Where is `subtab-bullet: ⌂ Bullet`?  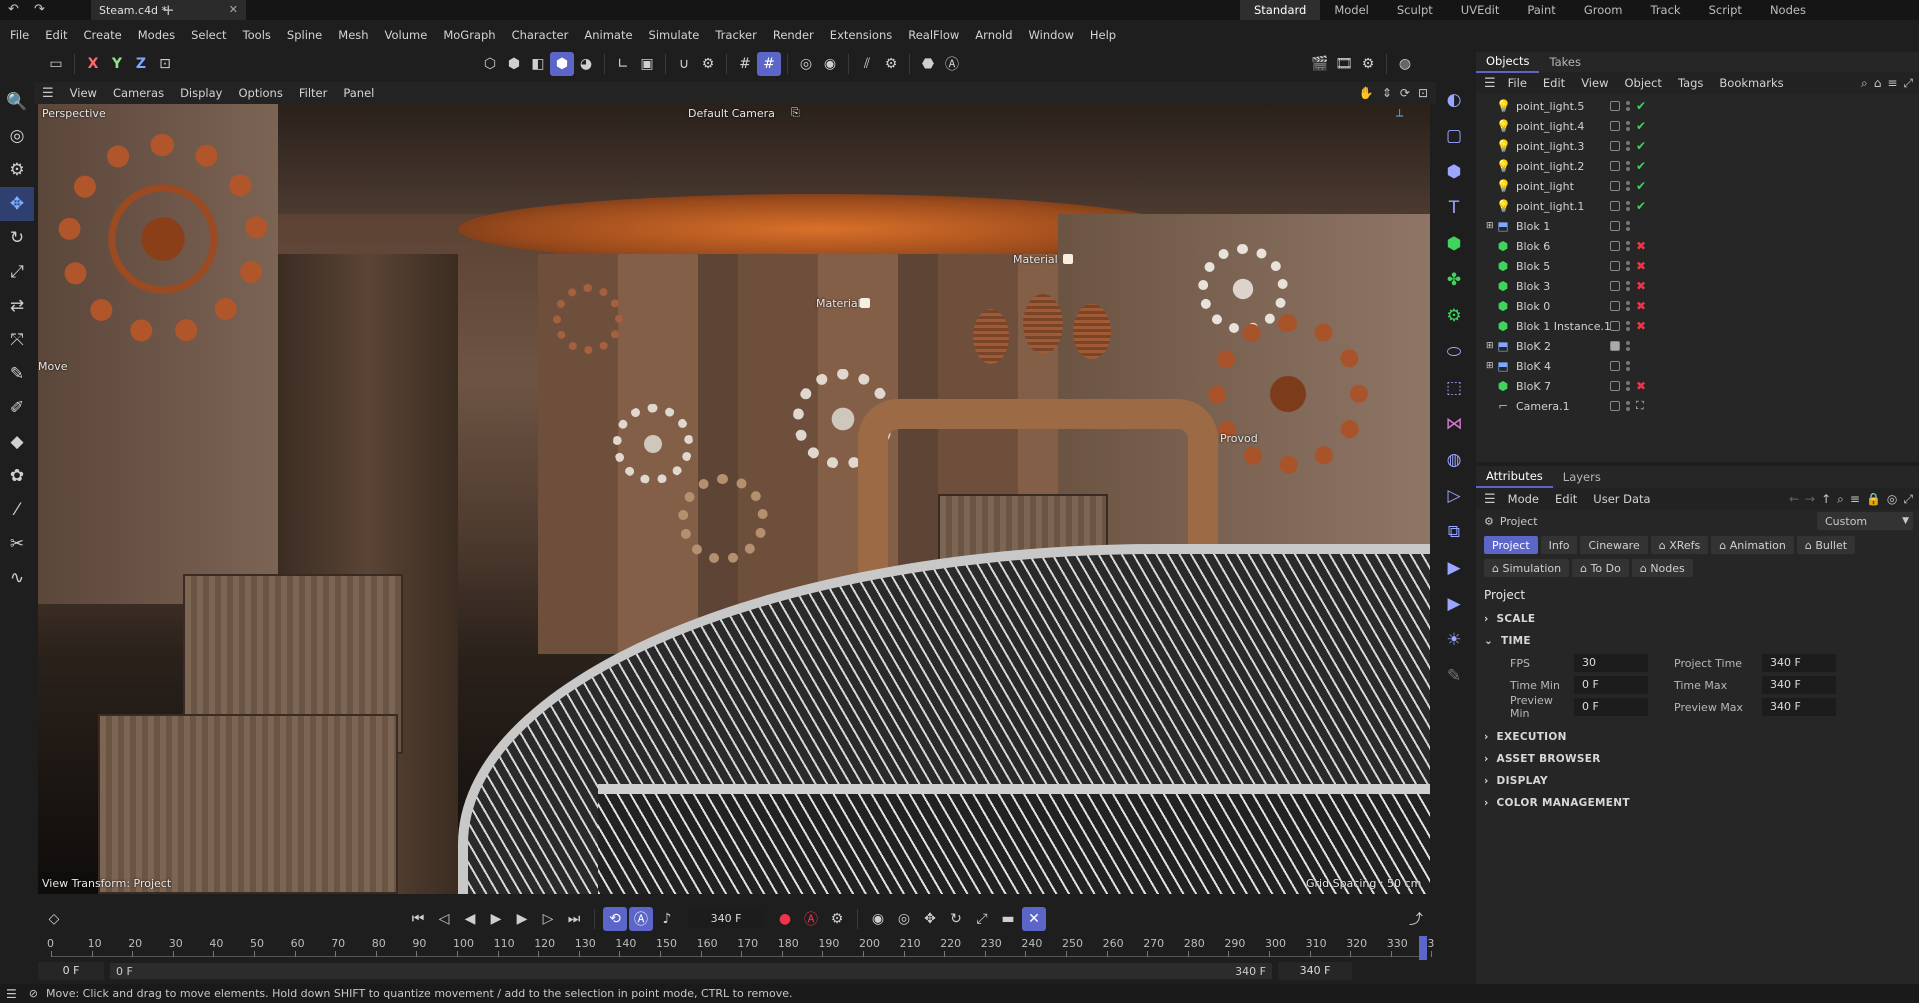
subtab-bullet: ⌂ Bullet is located at coordinates (1826, 545).